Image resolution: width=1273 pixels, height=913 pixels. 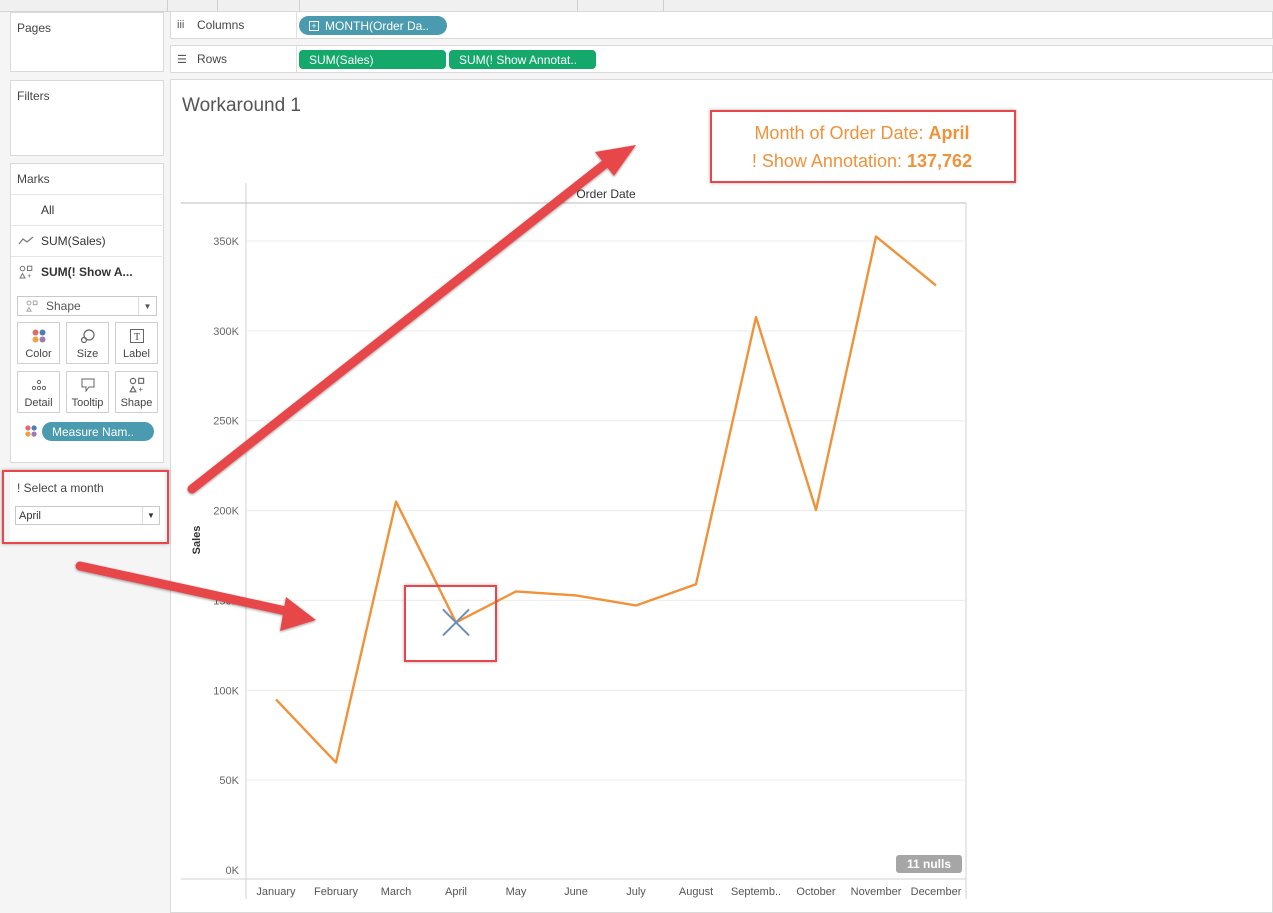 What do you see at coordinates (181, 25) in the screenshot?
I see `columns-icon: iii` at bounding box center [181, 25].